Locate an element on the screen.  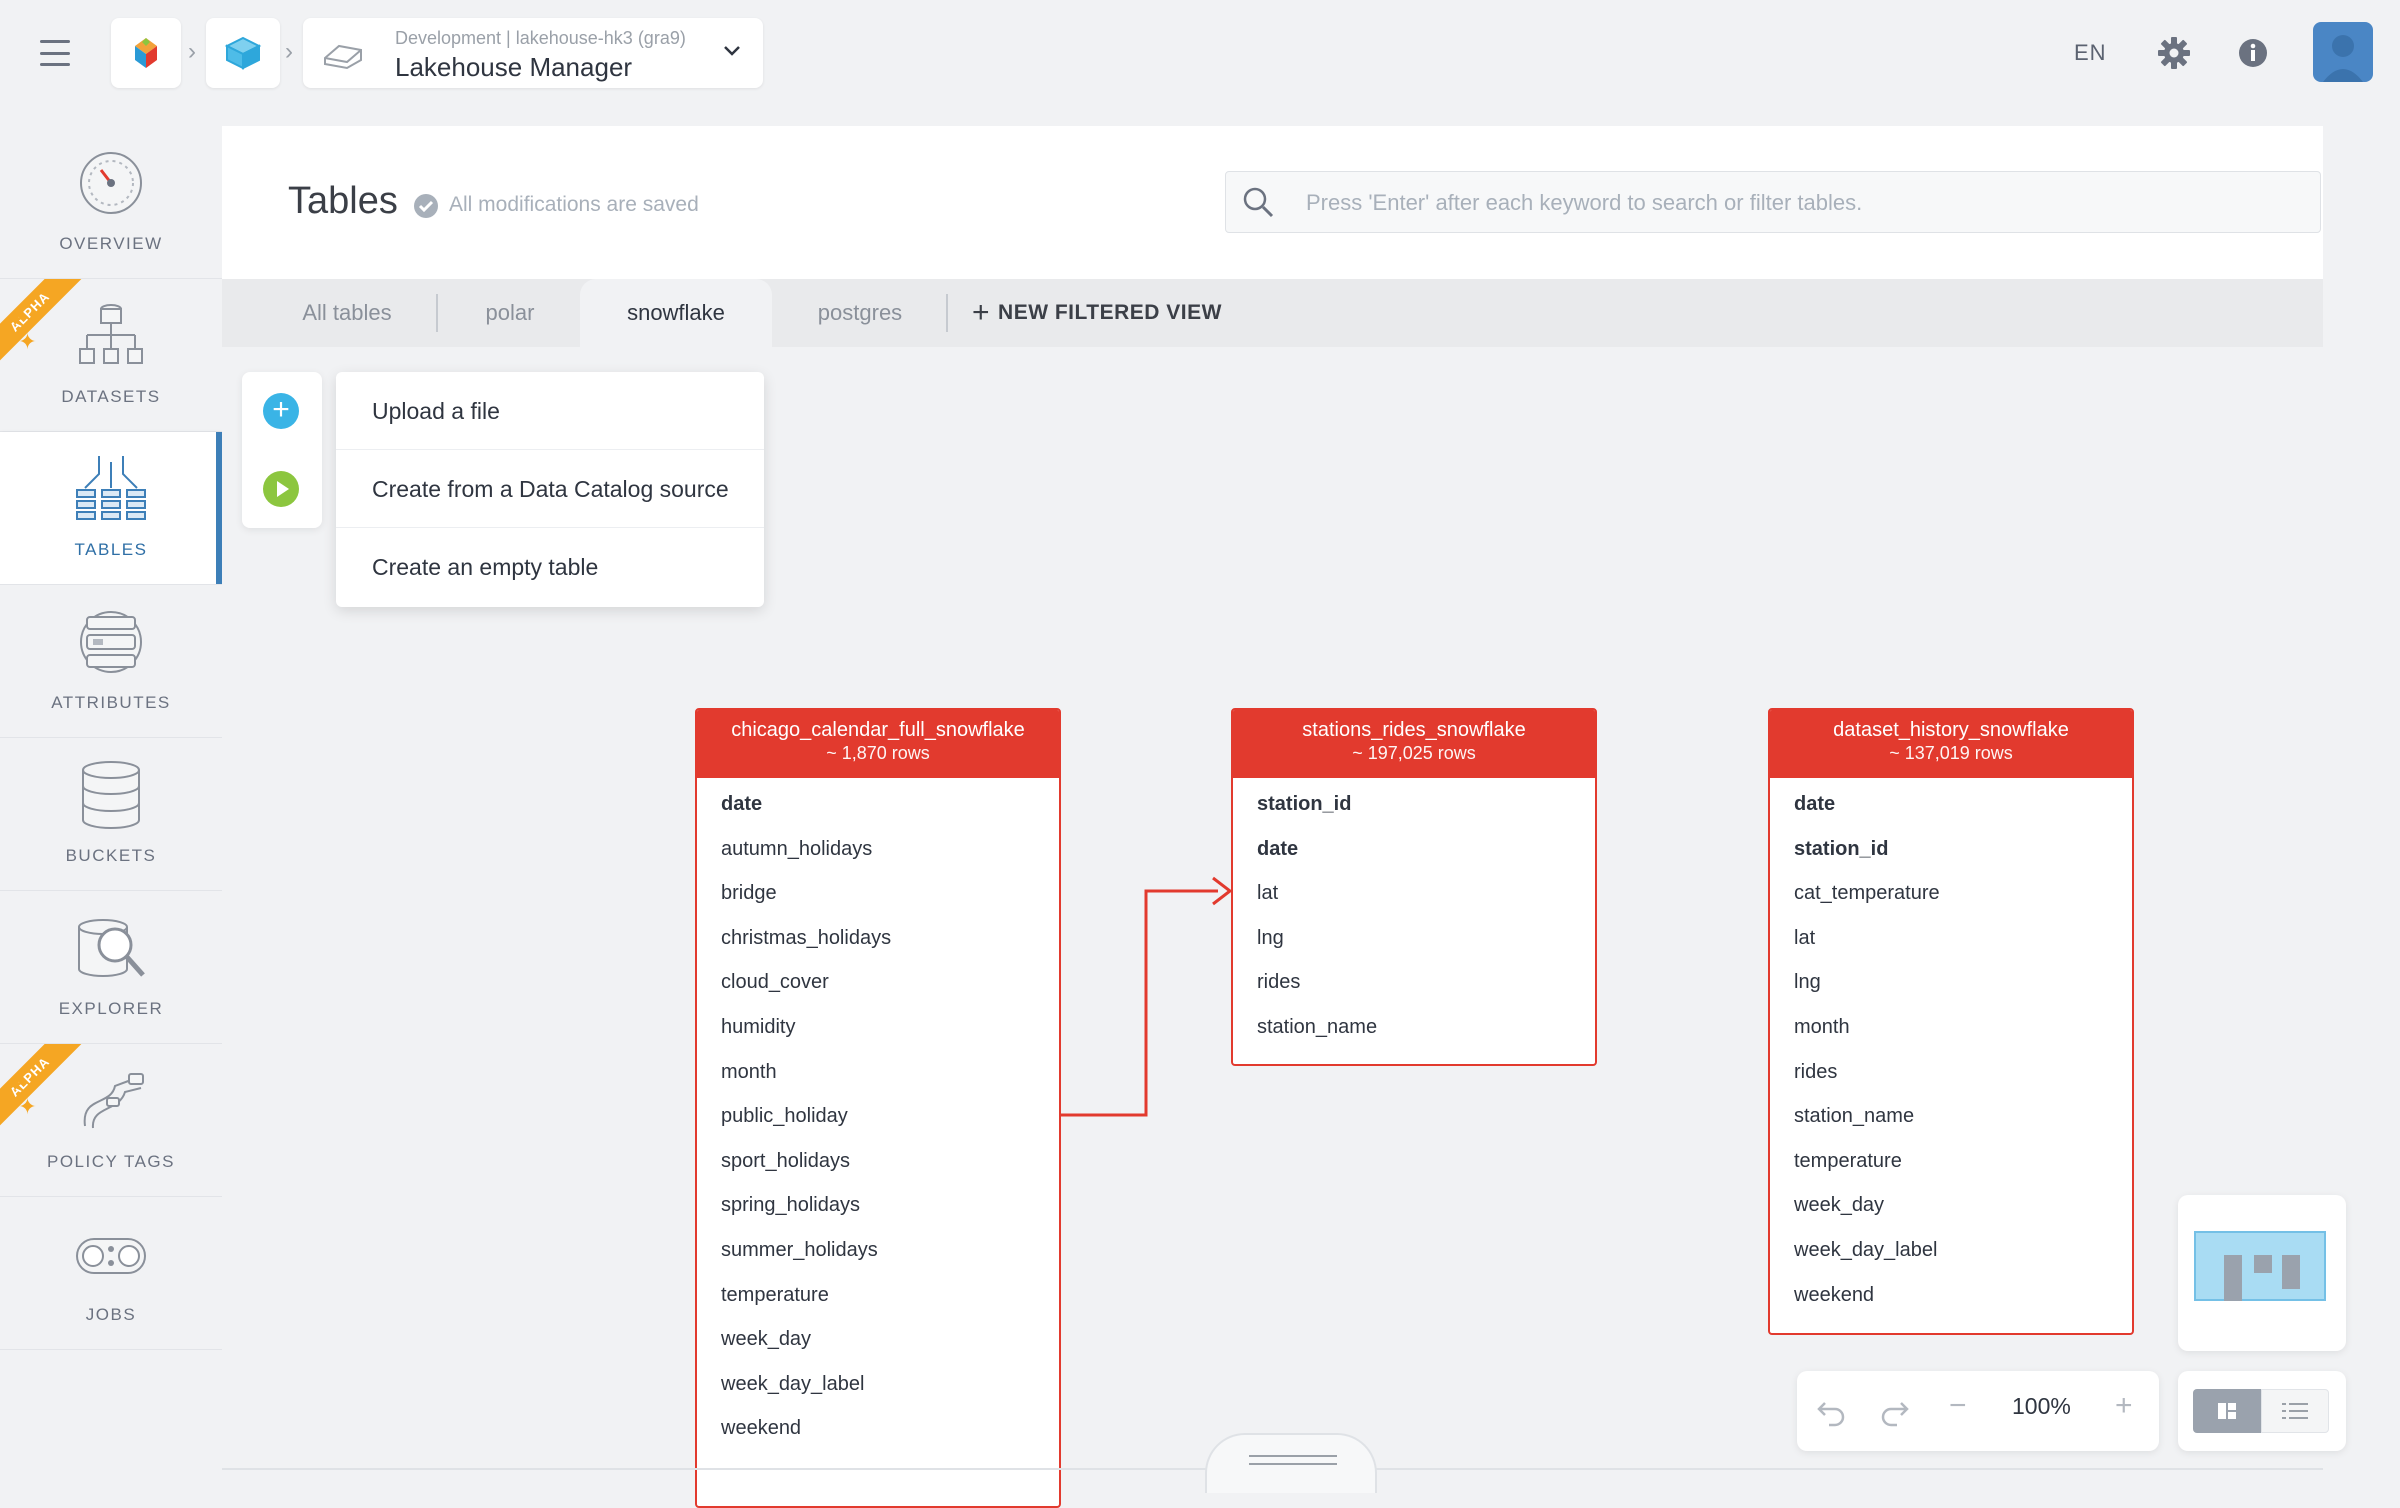
table-card-header: dataset_history_snowflake ~ 137,019 rows is located at coordinates (1951, 744).